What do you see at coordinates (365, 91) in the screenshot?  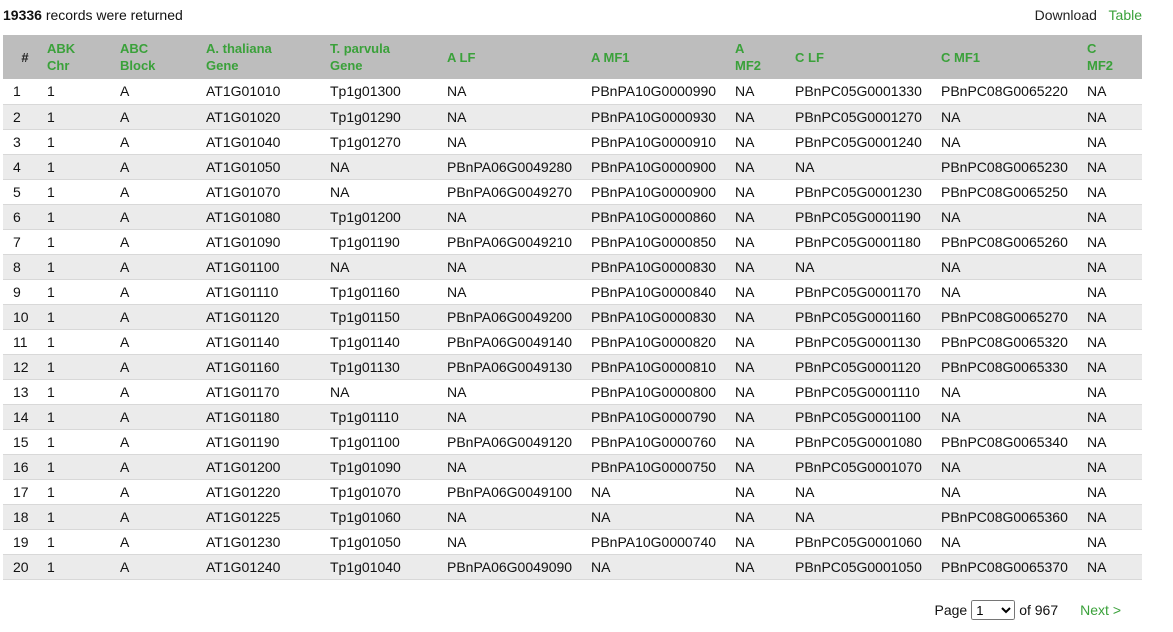 I see `table-cell: Tp1g01300` at bounding box center [365, 91].